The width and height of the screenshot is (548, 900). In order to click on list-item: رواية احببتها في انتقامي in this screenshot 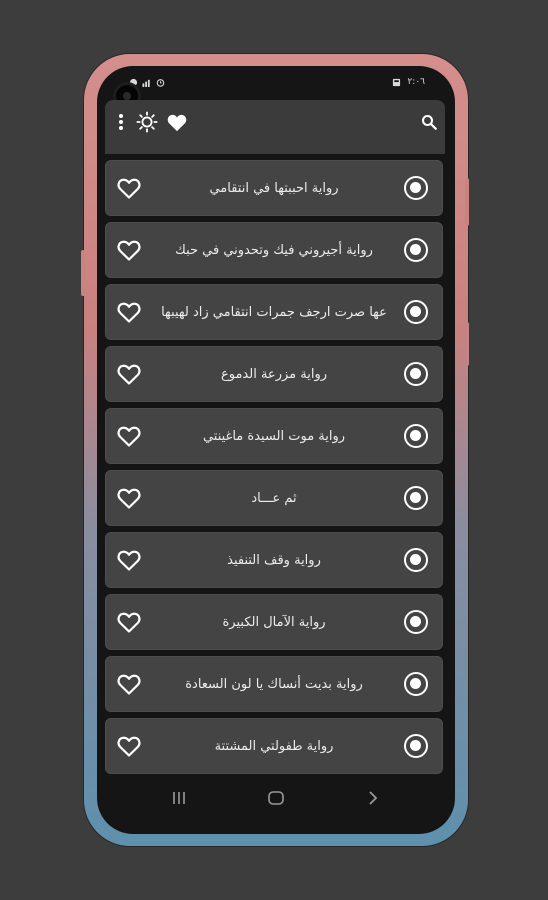, I will do `click(274, 188)`.